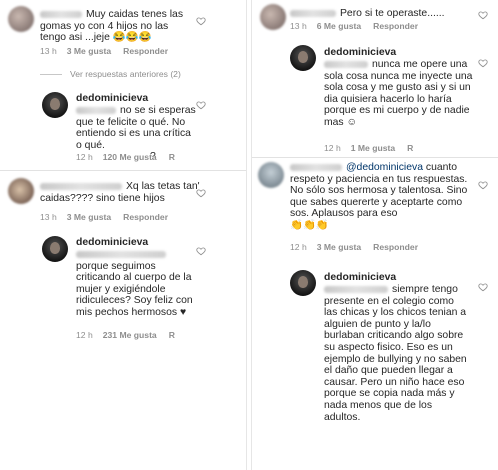 The image size is (498, 470). Describe the element at coordinates (125, 157) in the screenshot. I see `reply-meta: 12 h 120 Me gusta R` at that location.